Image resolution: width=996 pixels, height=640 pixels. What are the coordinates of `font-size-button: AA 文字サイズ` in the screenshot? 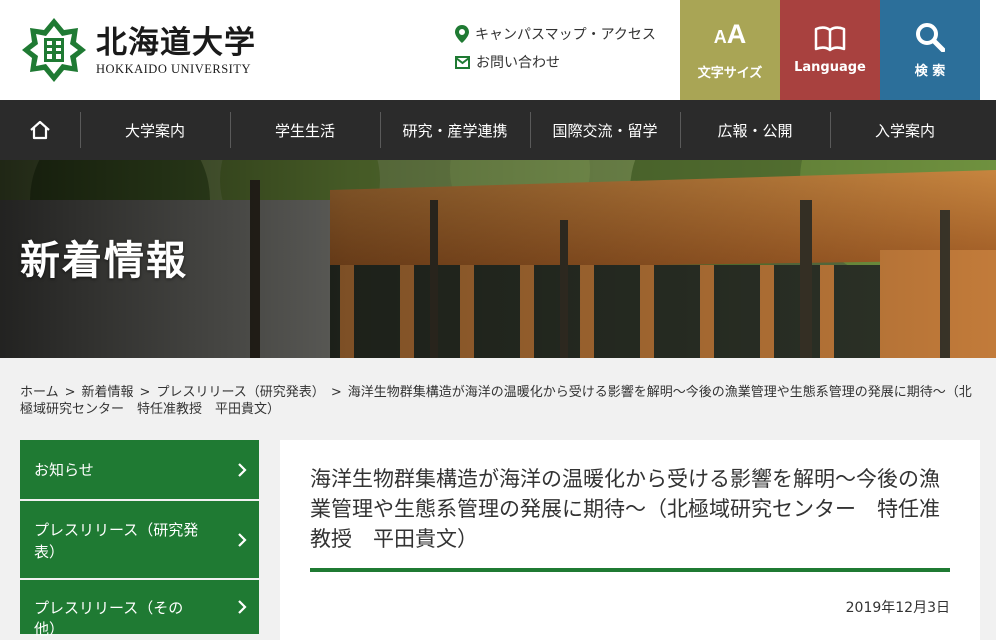 It's located at (730, 50).